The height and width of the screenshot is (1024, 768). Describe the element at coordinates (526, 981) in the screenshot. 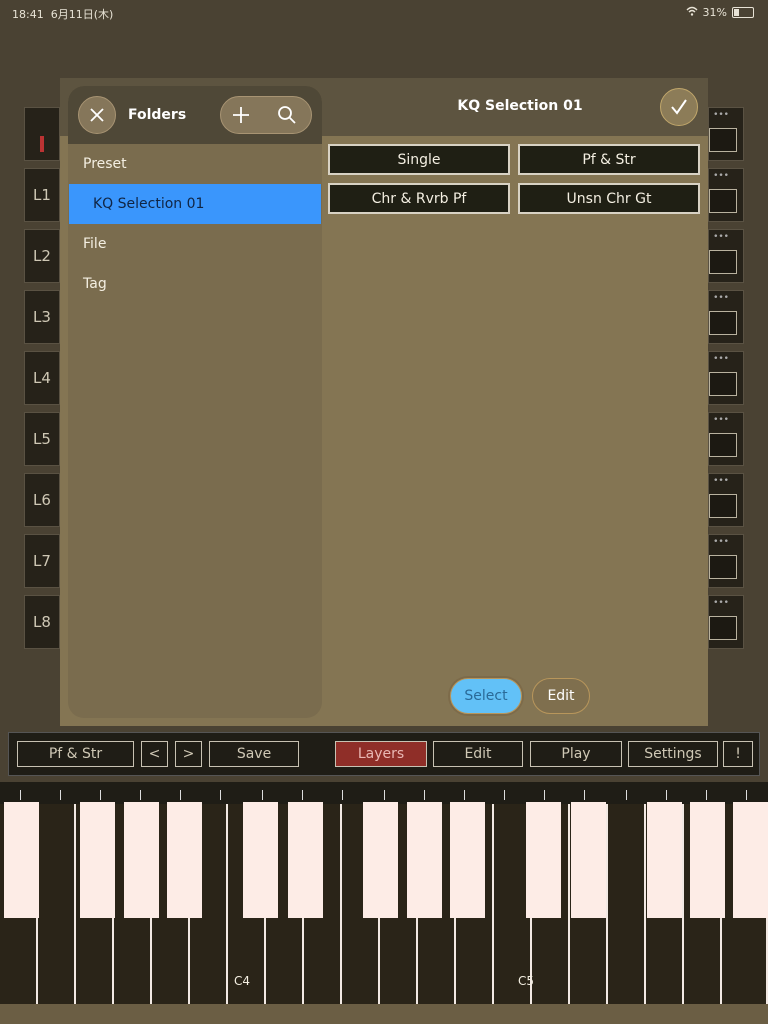

I see `key-label-c5: C5` at that location.